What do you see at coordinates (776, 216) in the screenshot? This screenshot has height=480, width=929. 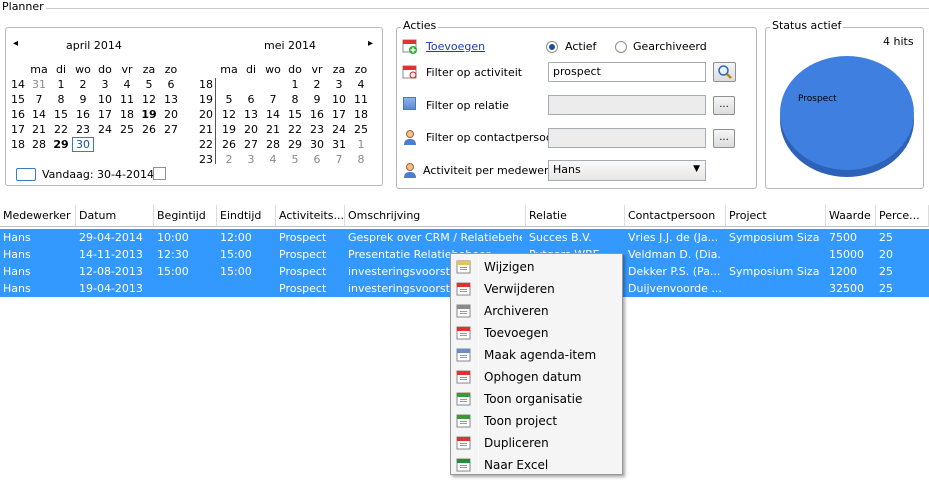 I see `column-header: Project` at bounding box center [776, 216].